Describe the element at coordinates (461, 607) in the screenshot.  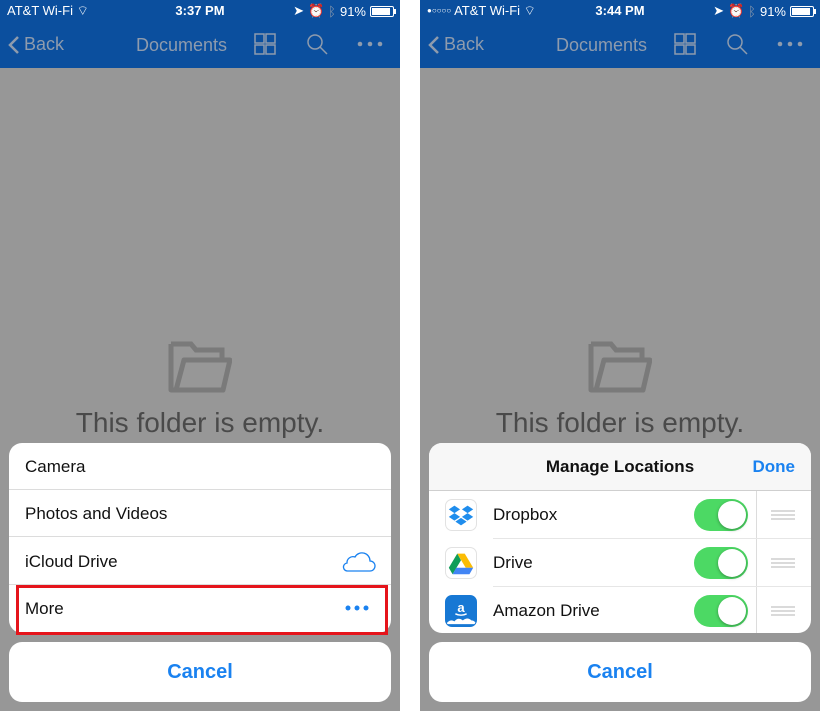
I see `svg-text: a` at that location.